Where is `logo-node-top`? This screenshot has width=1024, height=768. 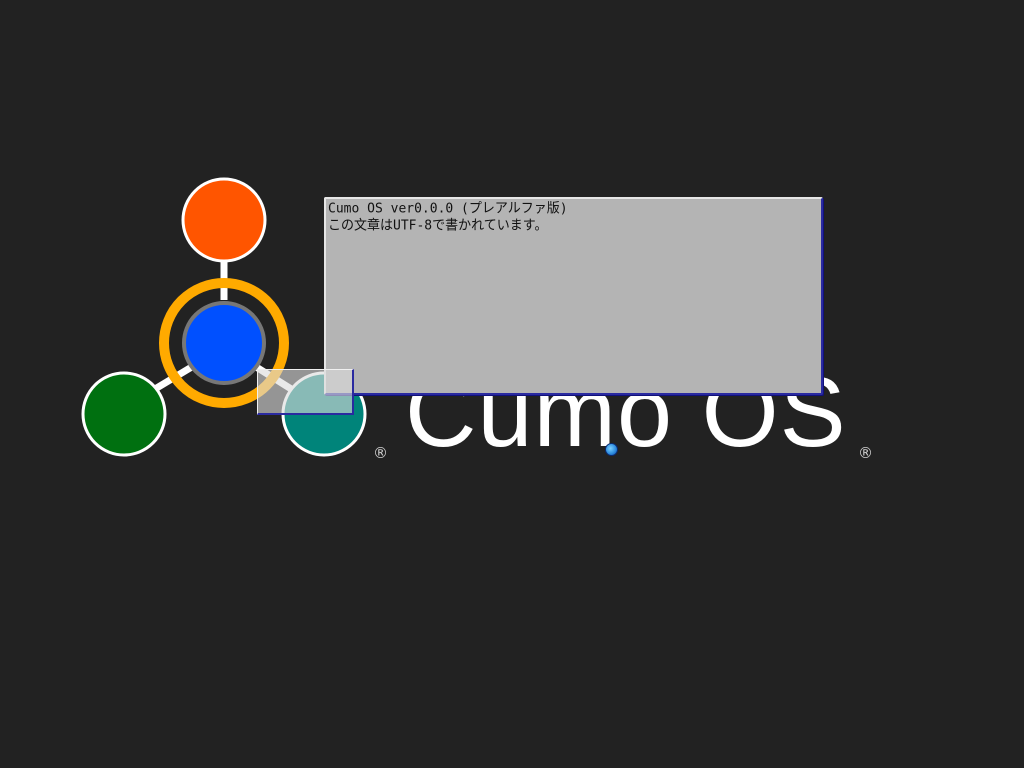
logo-node-top is located at coordinates (224, 220).